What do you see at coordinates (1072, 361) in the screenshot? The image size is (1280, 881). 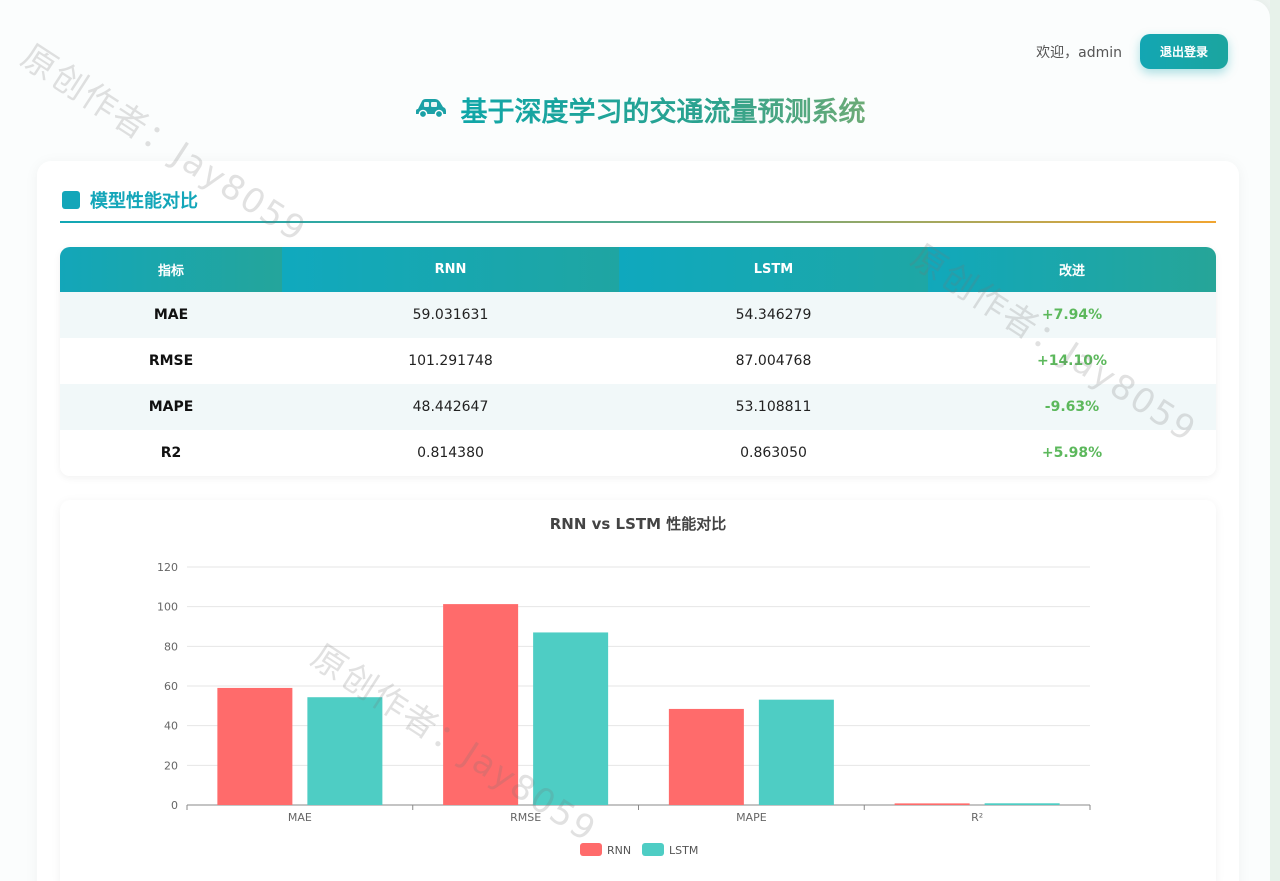 I see `improve-cell: +14.10%` at bounding box center [1072, 361].